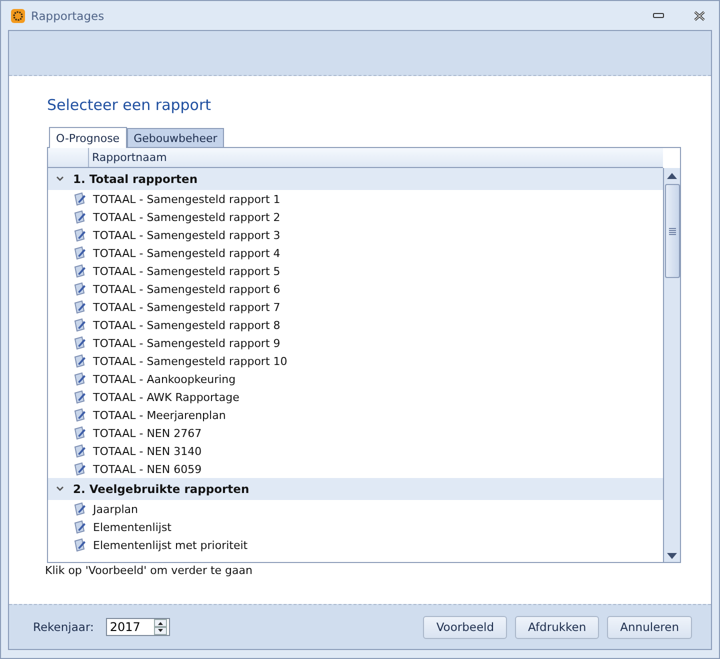 The image size is (720, 659). I want to click on report-name: Jaarplan, so click(115, 509).